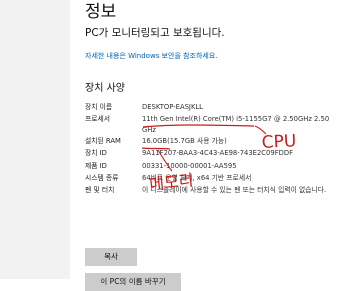 The width and height of the screenshot is (340, 291). Describe the element at coordinates (102, 177) in the screenshot. I see `spec-label: 시스템 종류` at that location.